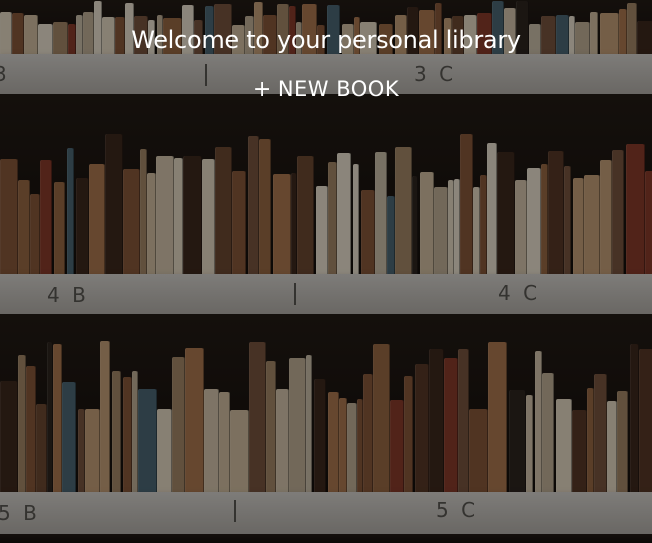  I want to click on new-book-button: + NEW BOOK, so click(326, 89).